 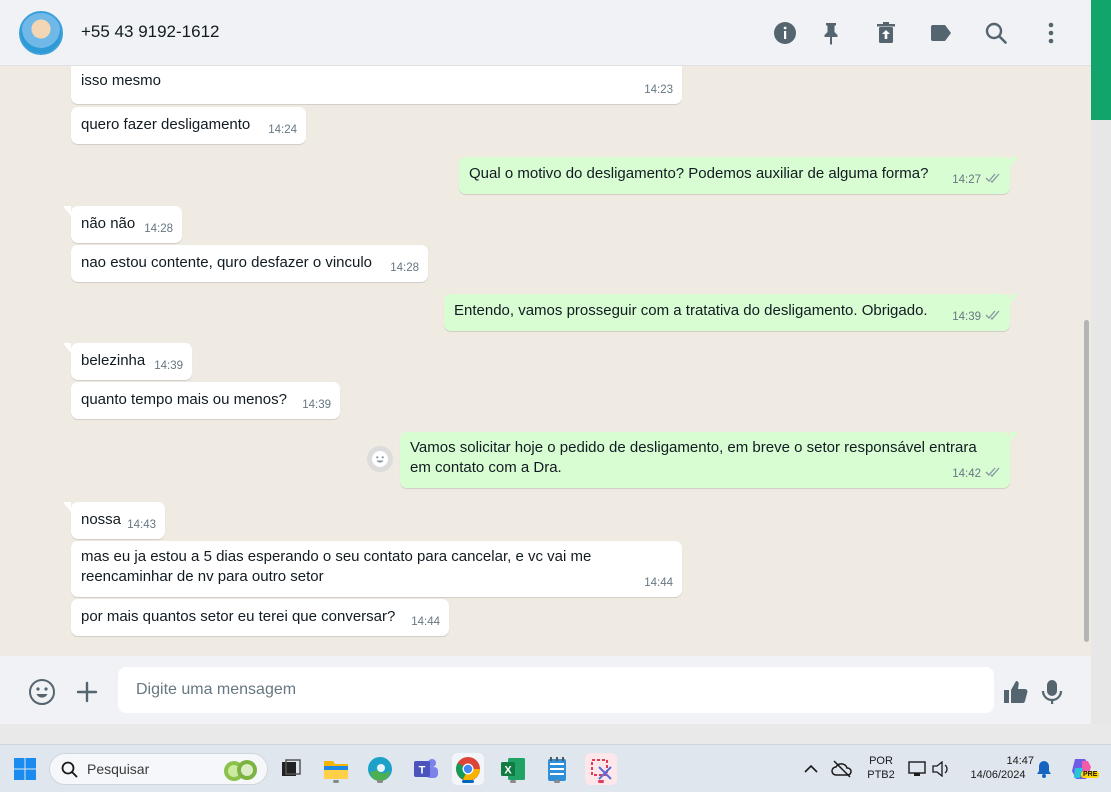 What do you see at coordinates (184, 399) in the screenshot?
I see `message-text: quanto tempo mais ou menos?` at bounding box center [184, 399].